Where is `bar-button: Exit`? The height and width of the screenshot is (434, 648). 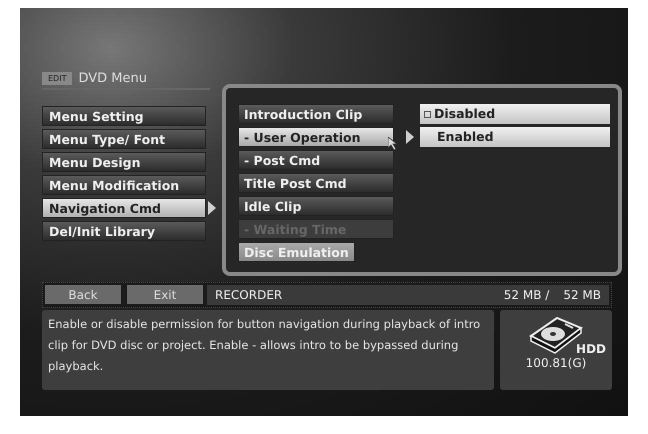
bar-button: Exit is located at coordinates (165, 294).